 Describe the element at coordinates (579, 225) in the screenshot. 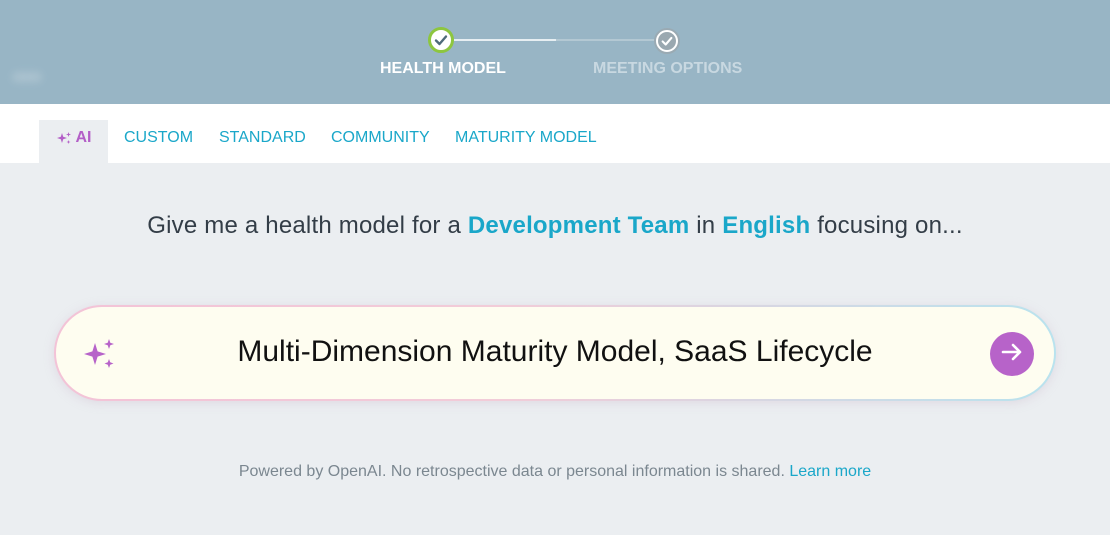

I see `team-type-selector: Development Team` at that location.